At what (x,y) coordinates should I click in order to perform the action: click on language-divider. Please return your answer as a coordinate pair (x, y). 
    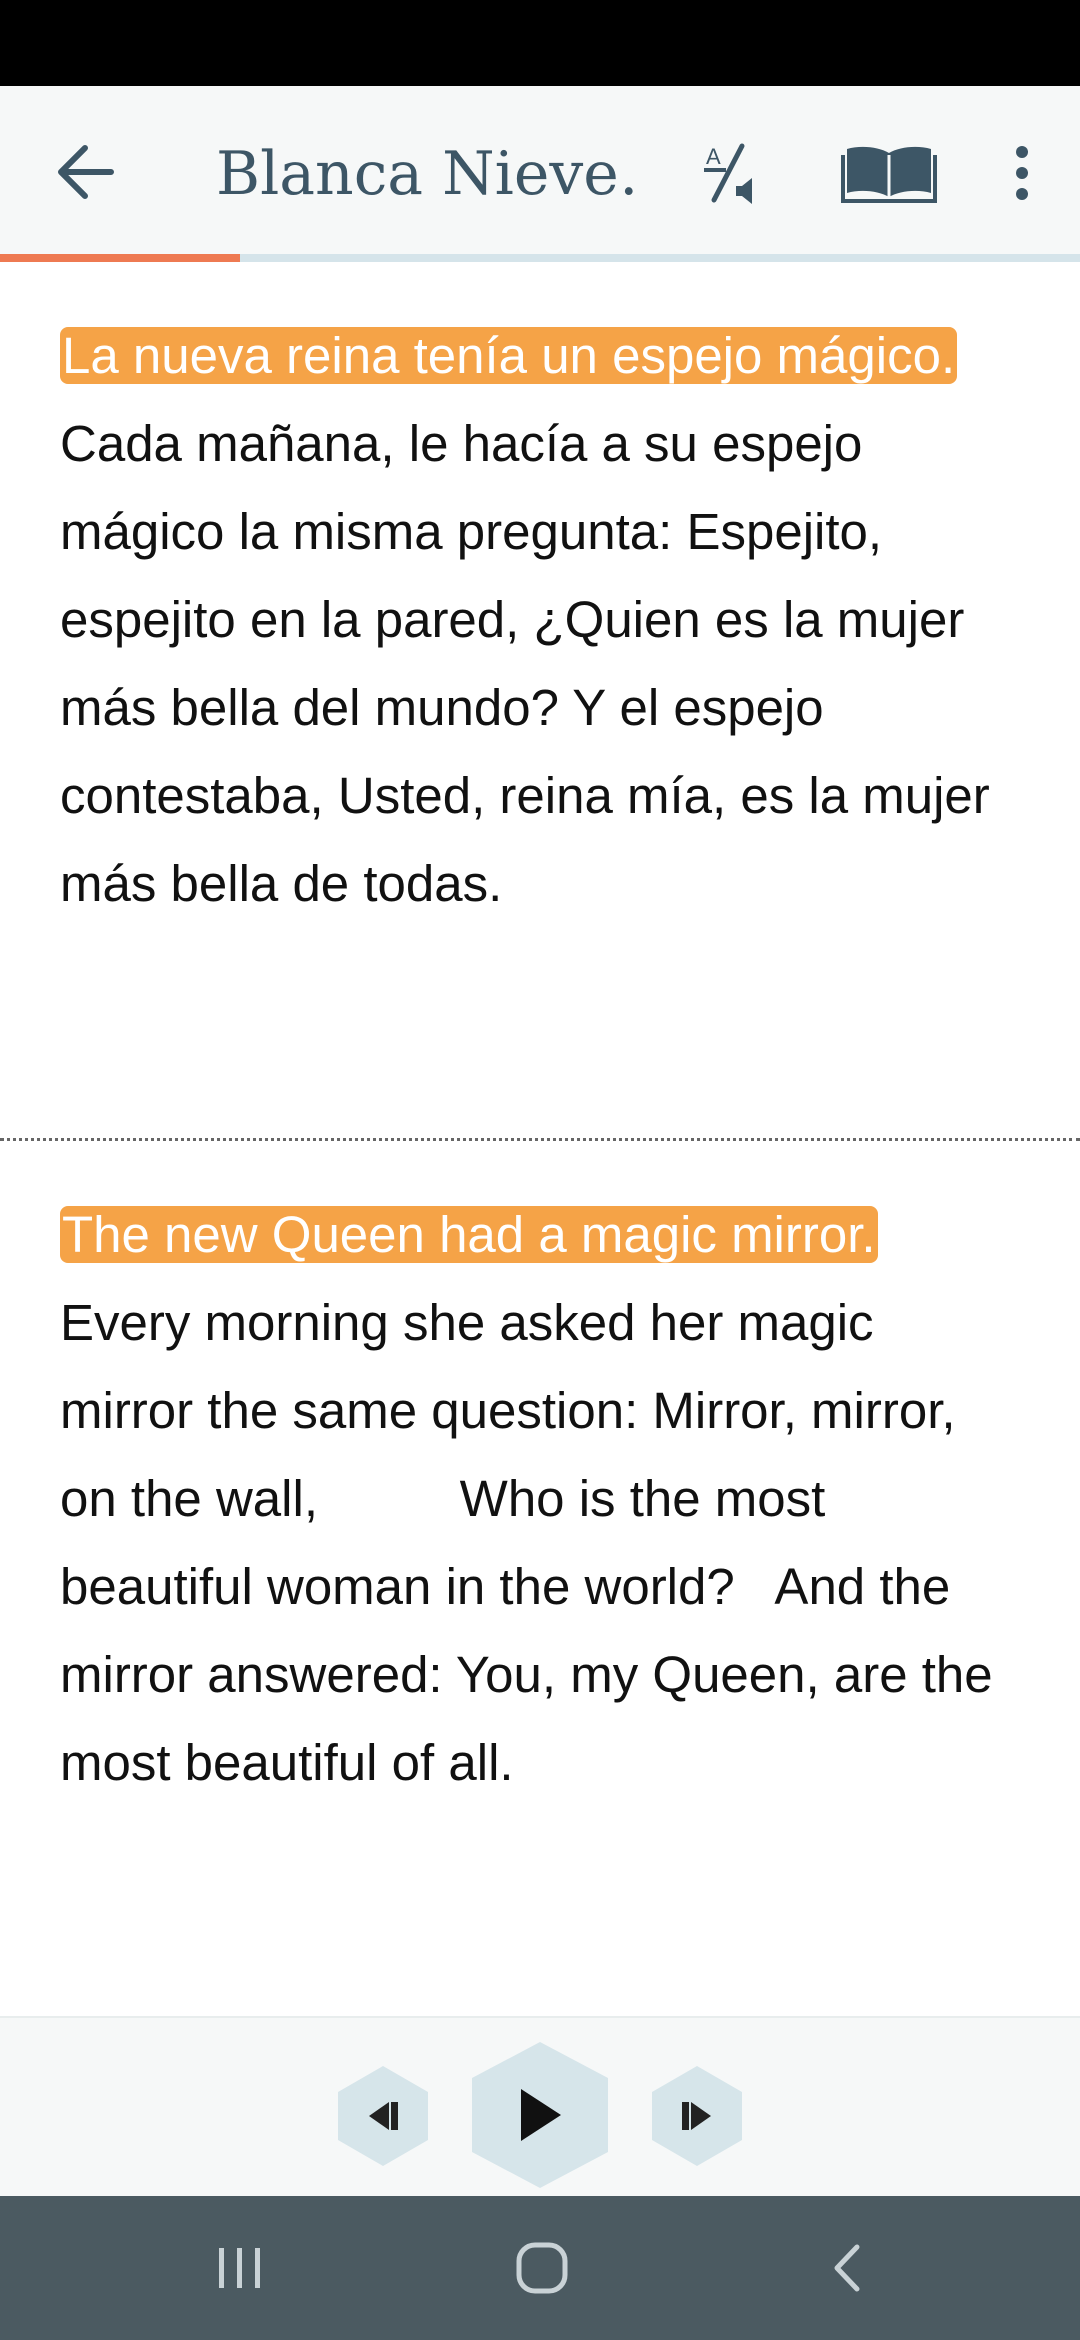
    Looking at the image, I should click on (540, 1139).